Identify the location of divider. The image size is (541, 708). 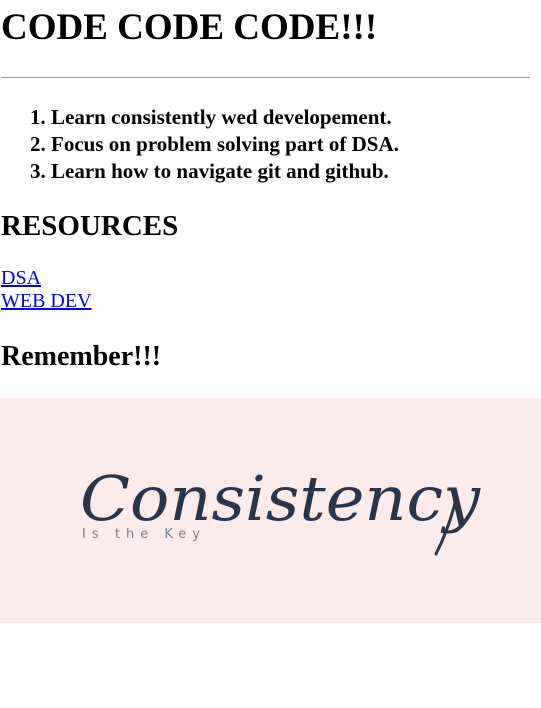
(265, 77).